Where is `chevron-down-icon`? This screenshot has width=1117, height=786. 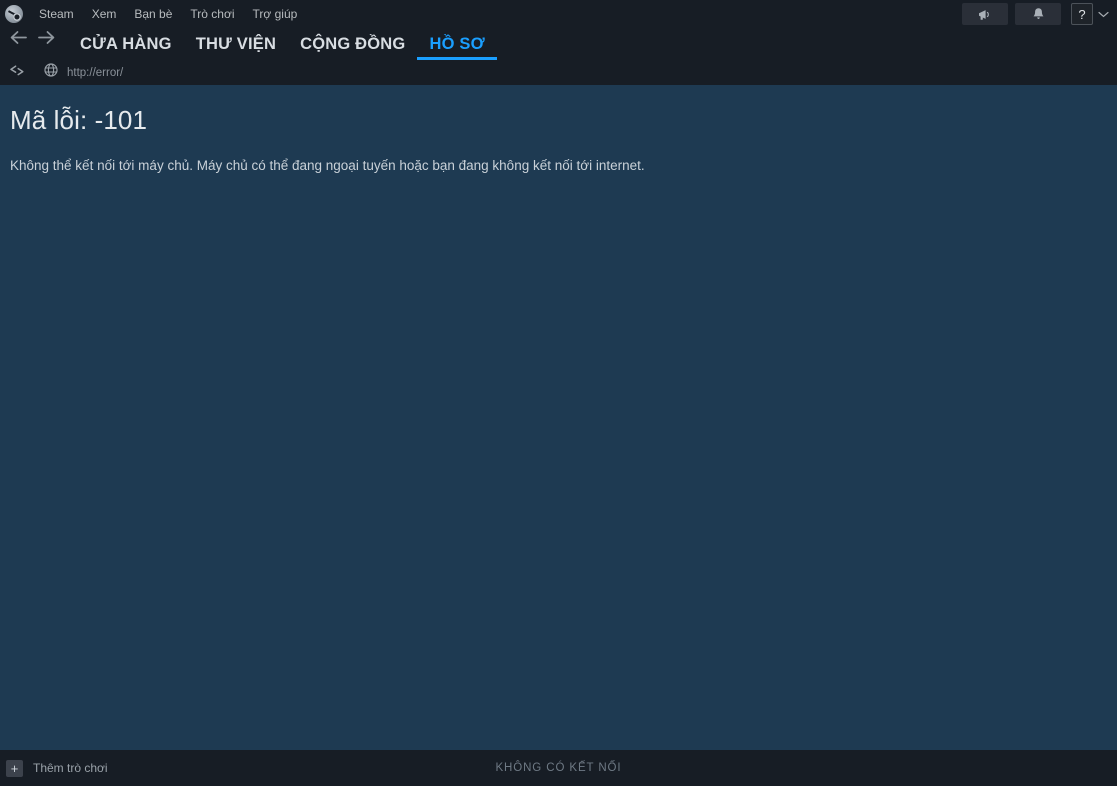
chevron-down-icon is located at coordinates (1103, 14).